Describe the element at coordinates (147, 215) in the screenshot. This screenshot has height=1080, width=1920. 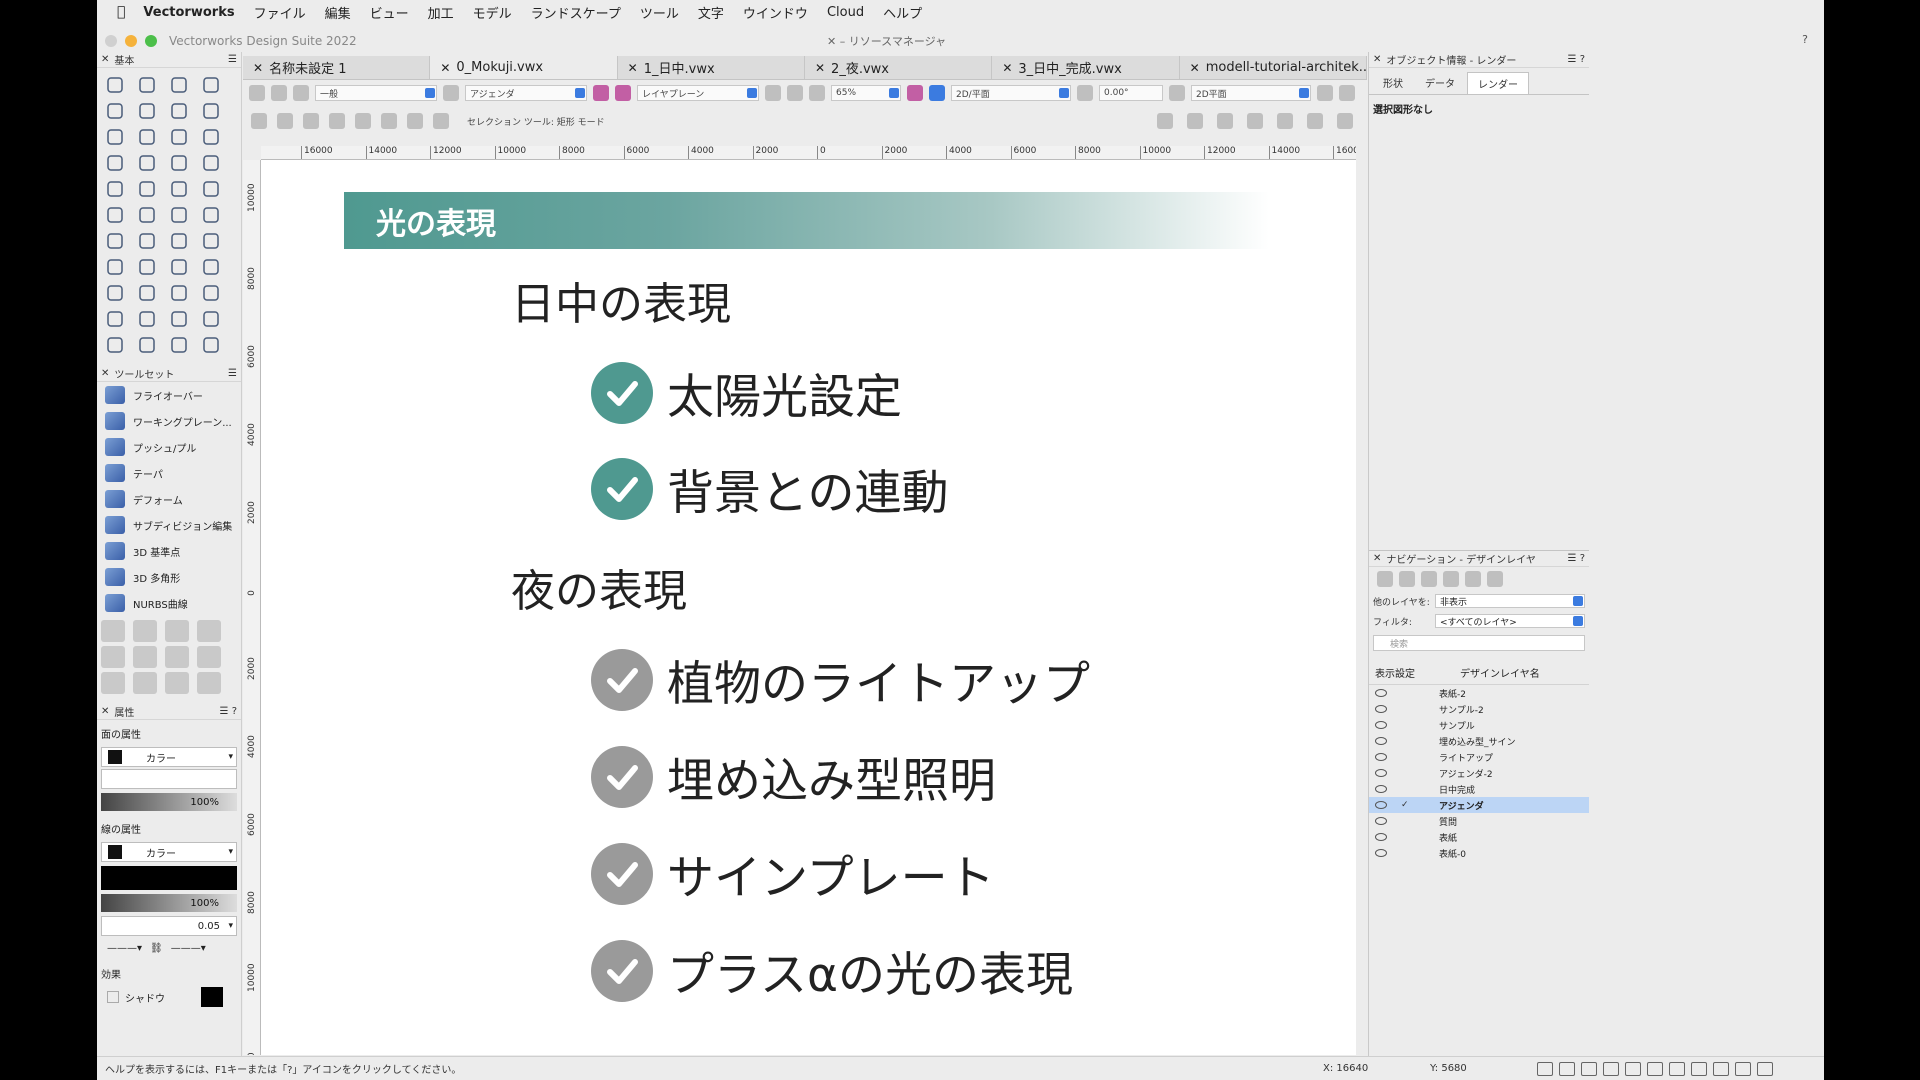
I see `eyedropper-tool-icon` at that location.